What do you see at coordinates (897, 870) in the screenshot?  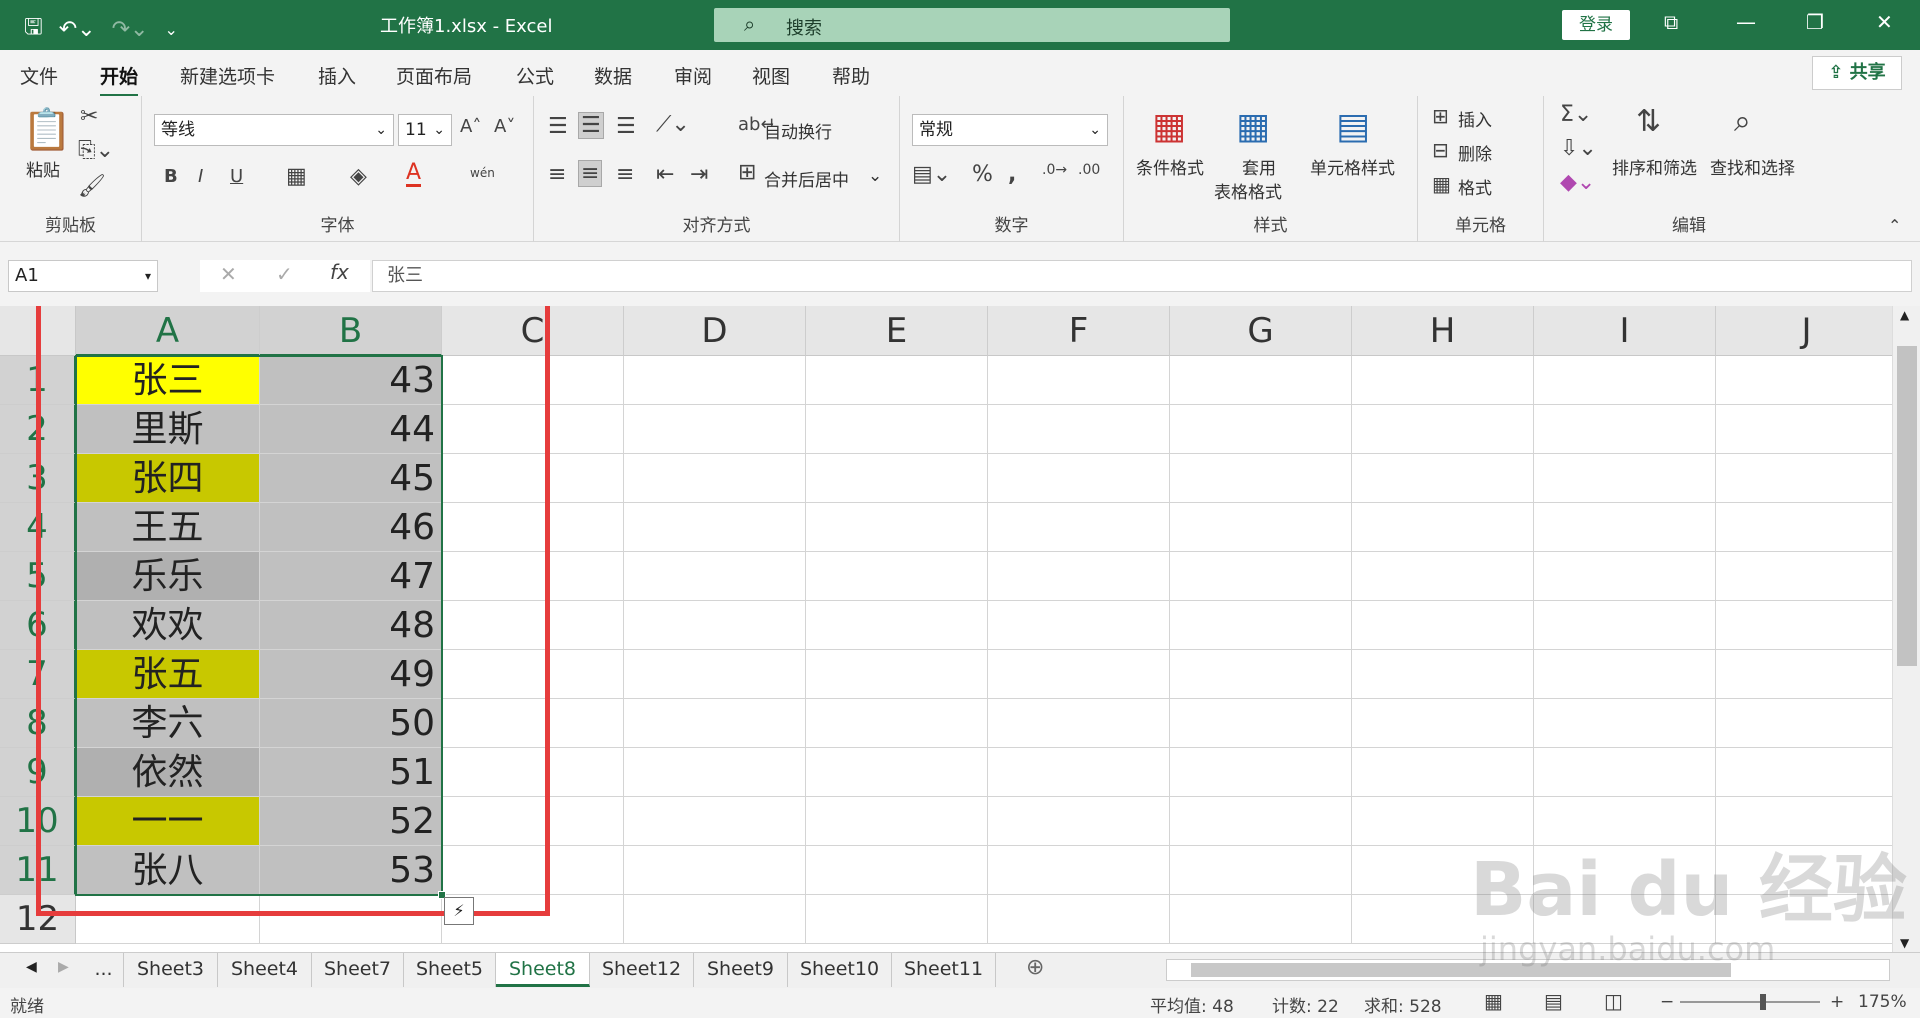 I see `cell-e11` at bounding box center [897, 870].